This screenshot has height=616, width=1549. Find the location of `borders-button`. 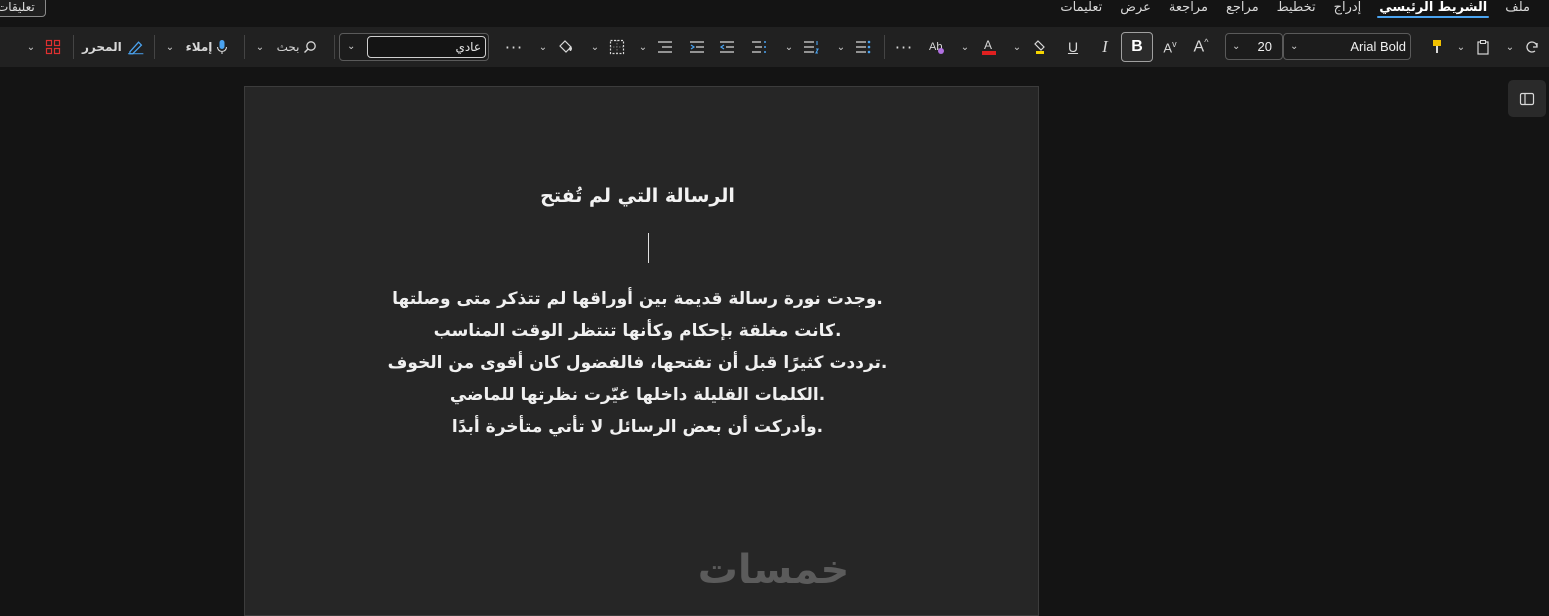

borders-button is located at coordinates (617, 47).